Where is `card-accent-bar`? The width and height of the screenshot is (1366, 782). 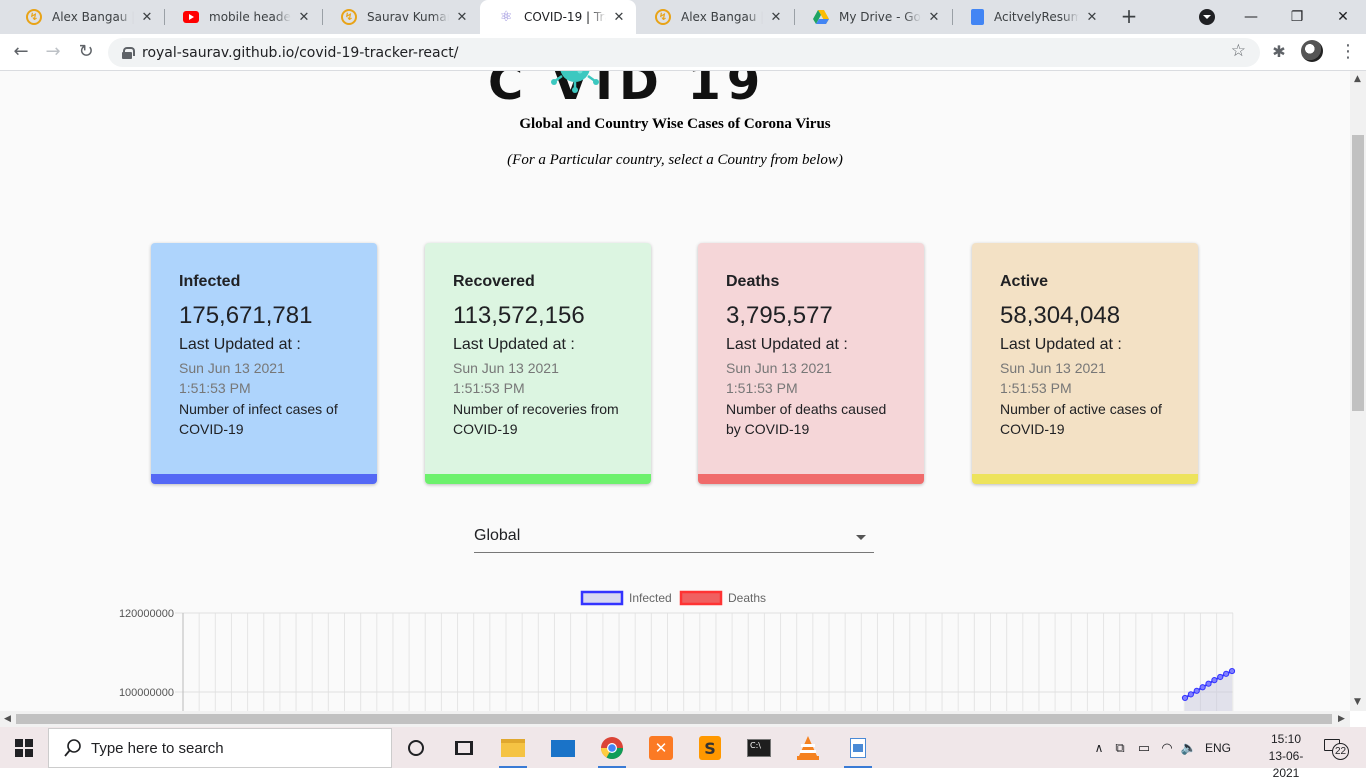 card-accent-bar is located at coordinates (264, 479).